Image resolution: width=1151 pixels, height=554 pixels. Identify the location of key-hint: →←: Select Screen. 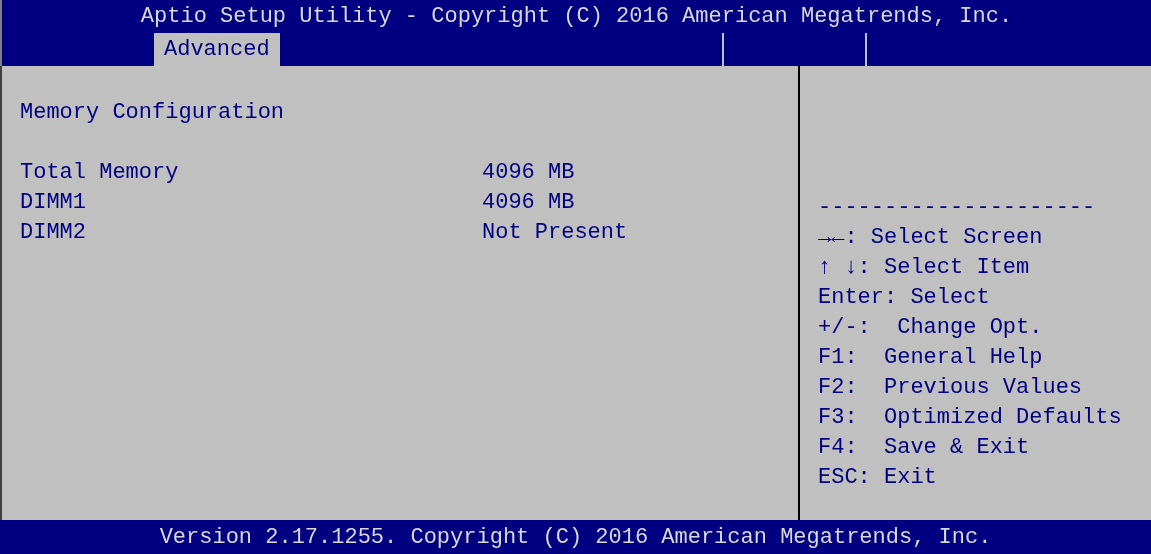
(930, 238).